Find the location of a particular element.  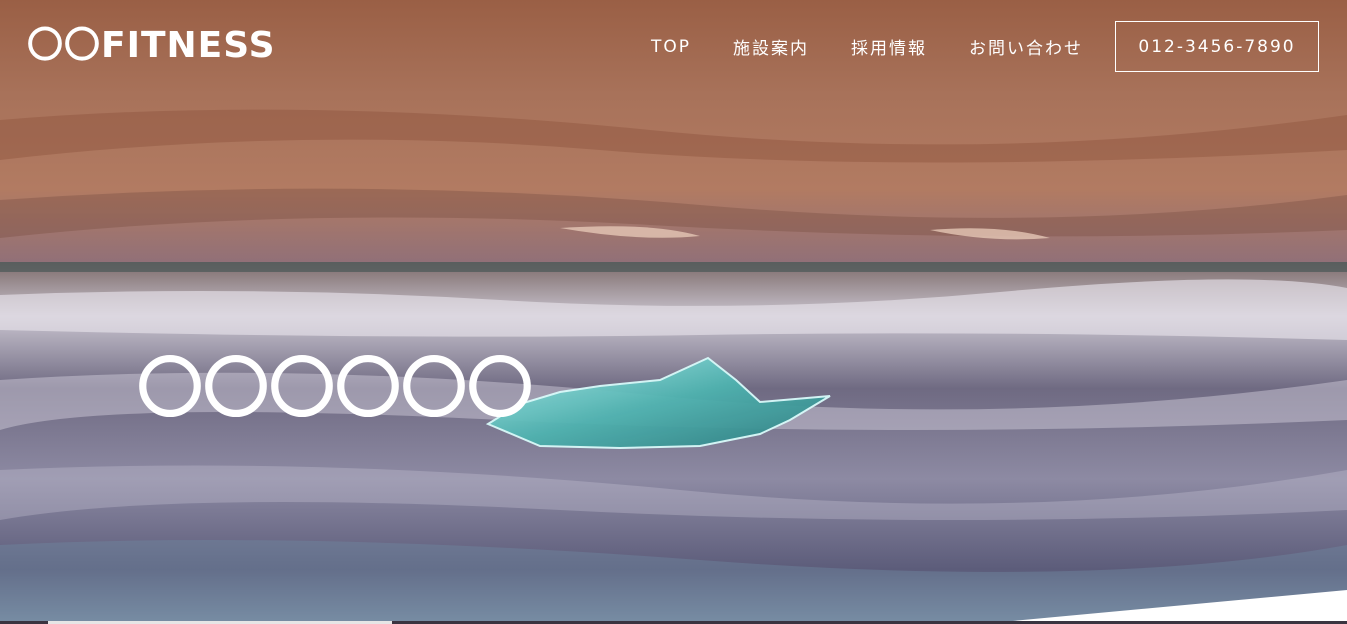

nav-item-facilities: 施設案内 is located at coordinates (771, 46).